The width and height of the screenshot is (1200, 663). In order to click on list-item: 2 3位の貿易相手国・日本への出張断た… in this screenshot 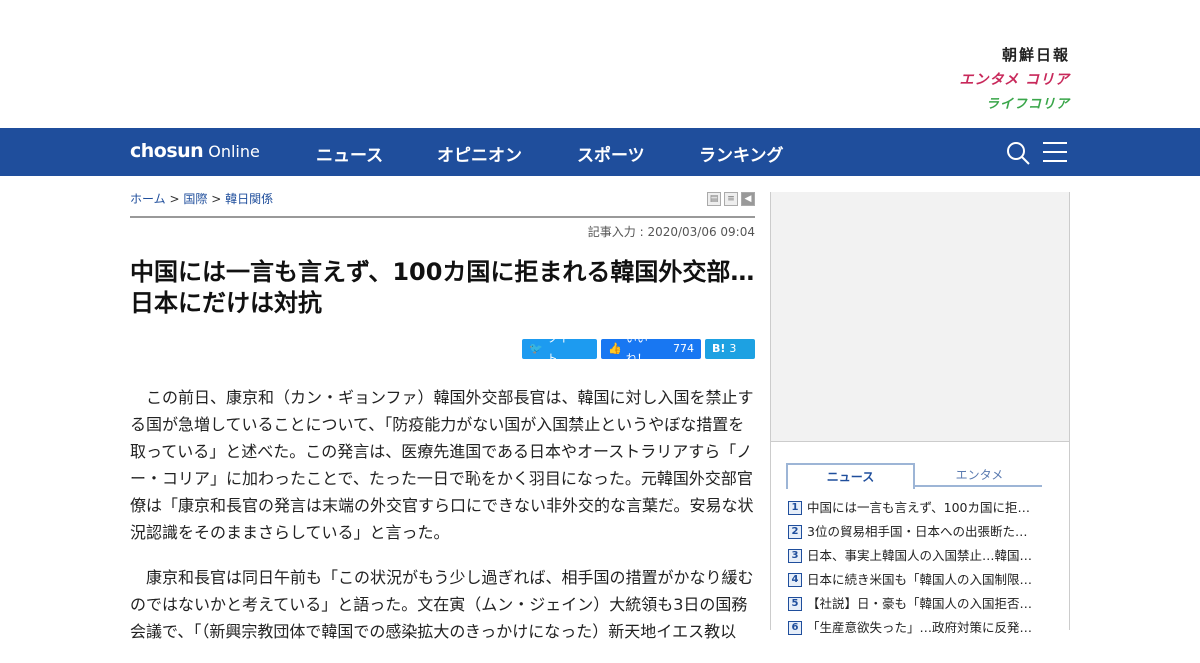, I will do `click(923, 534)`.